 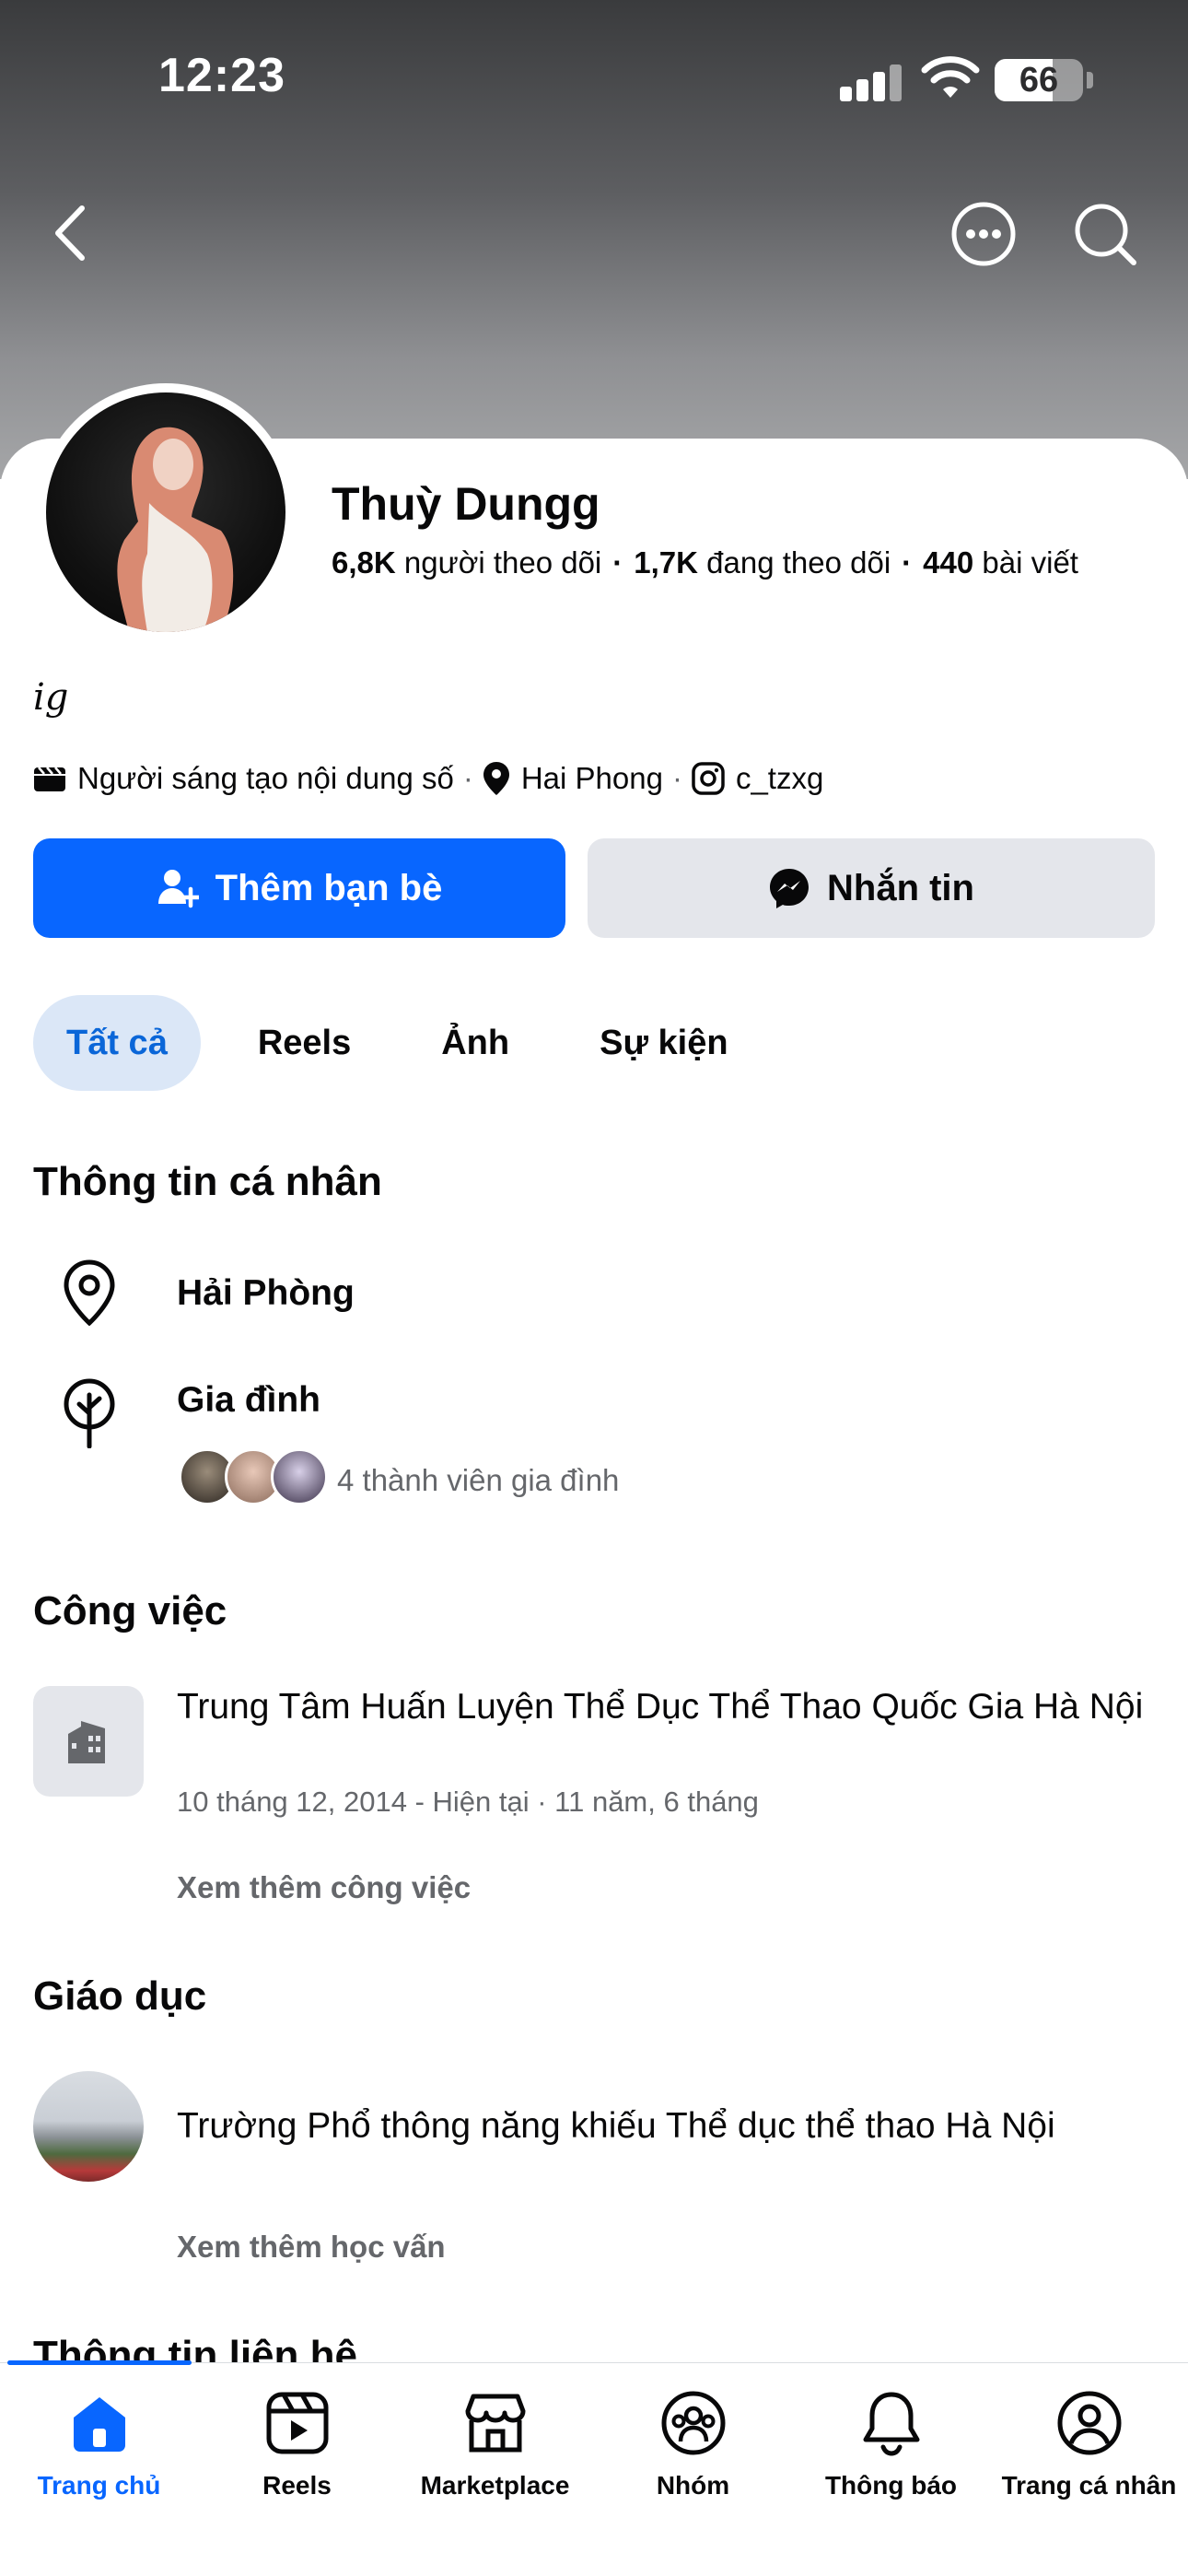 What do you see at coordinates (130, 1610) in the screenshot?
I see `work-title: Công việc` at bounding box center [130, 1610].